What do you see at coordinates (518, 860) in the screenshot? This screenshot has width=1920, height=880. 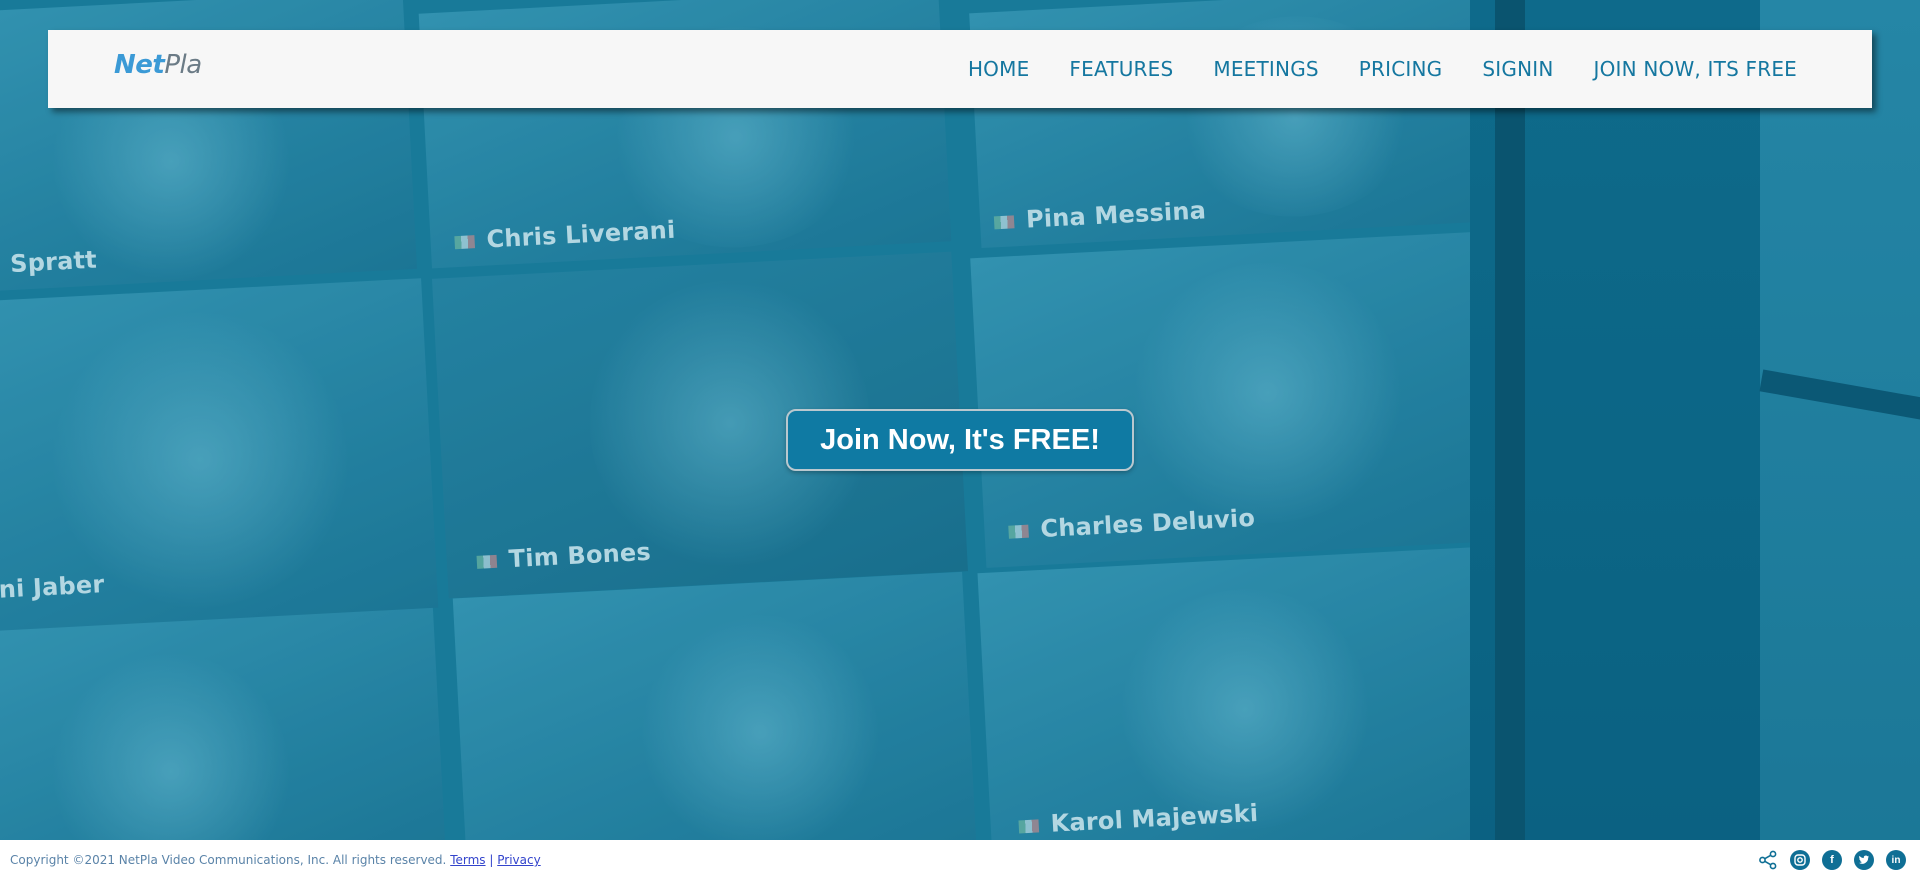 I see `privacy-link: Privacy` at bounding box center [518, 860].